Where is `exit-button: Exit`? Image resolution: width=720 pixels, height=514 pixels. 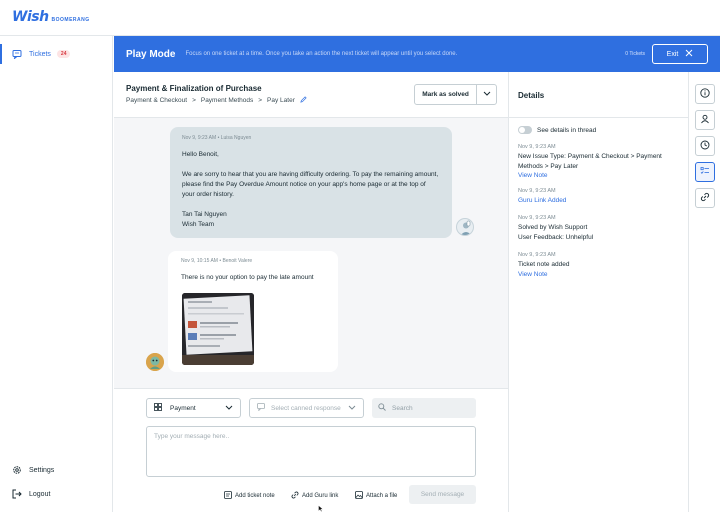 exit-button: Exit is located at coordinates (680, 54).